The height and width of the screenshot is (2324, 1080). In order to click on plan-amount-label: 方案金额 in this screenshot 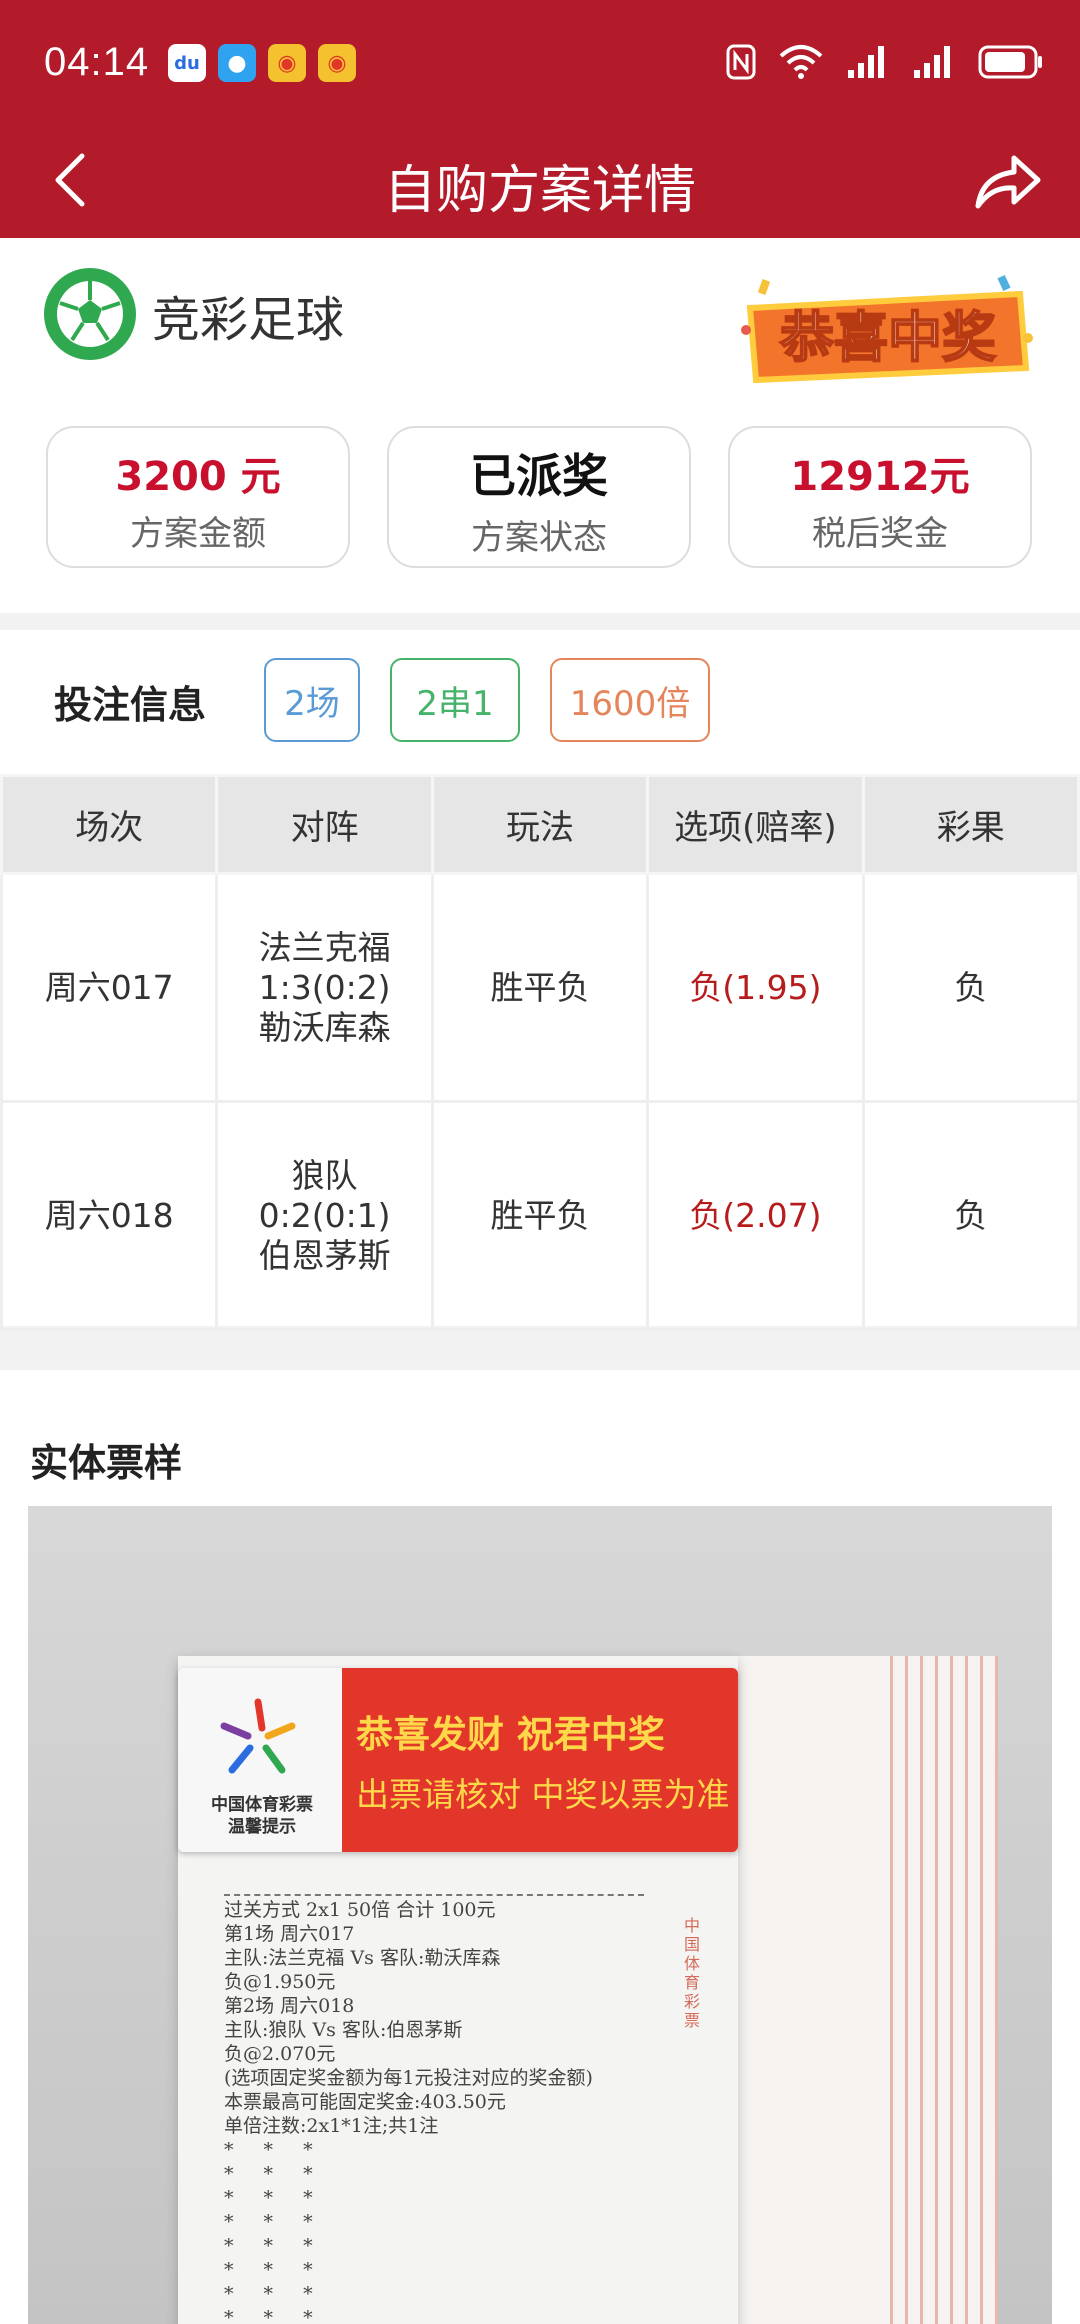, I will do `click(198, 534)`.